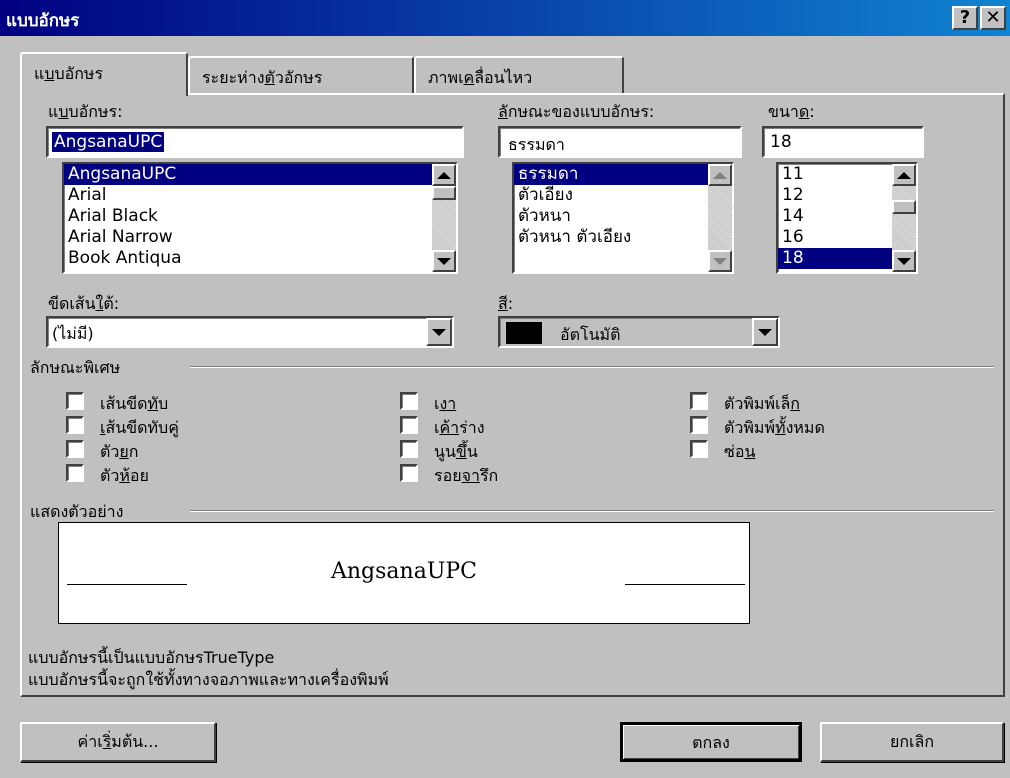 The image size is (1010, 778). What do you see at coordinates (620, 142) in the screenshot?
I see `style-input: ธรรมดา` at bounding box center [620, 142].